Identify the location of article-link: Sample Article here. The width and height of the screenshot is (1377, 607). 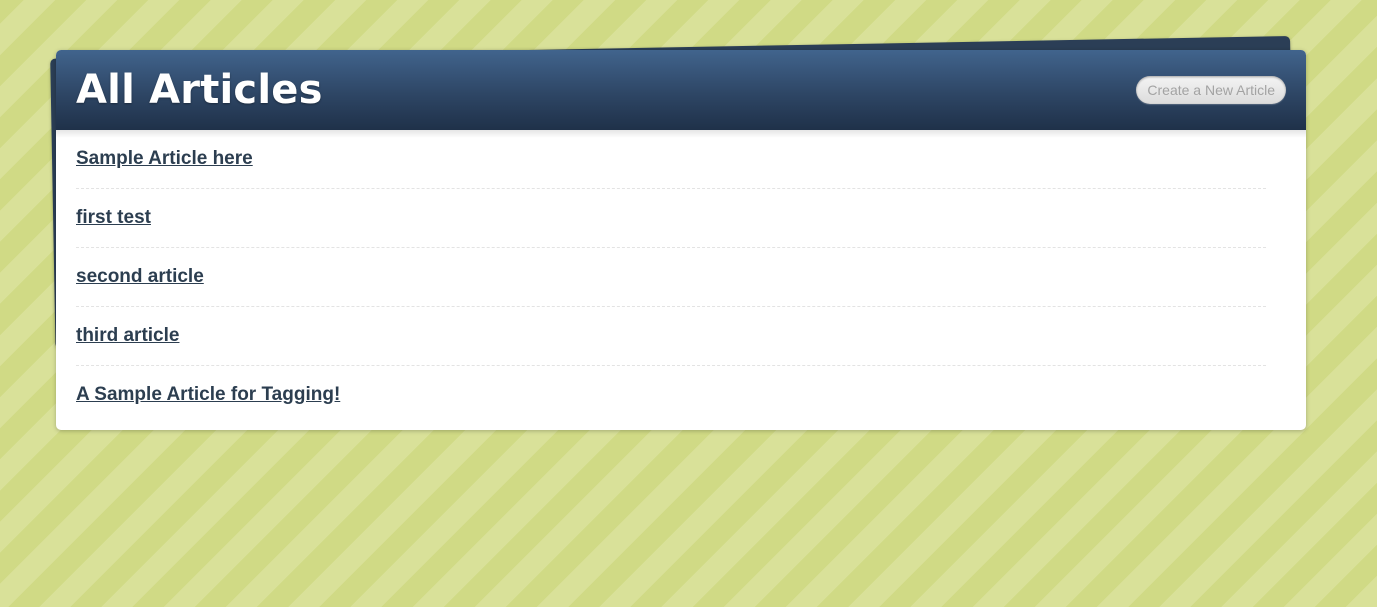
(164, 158).